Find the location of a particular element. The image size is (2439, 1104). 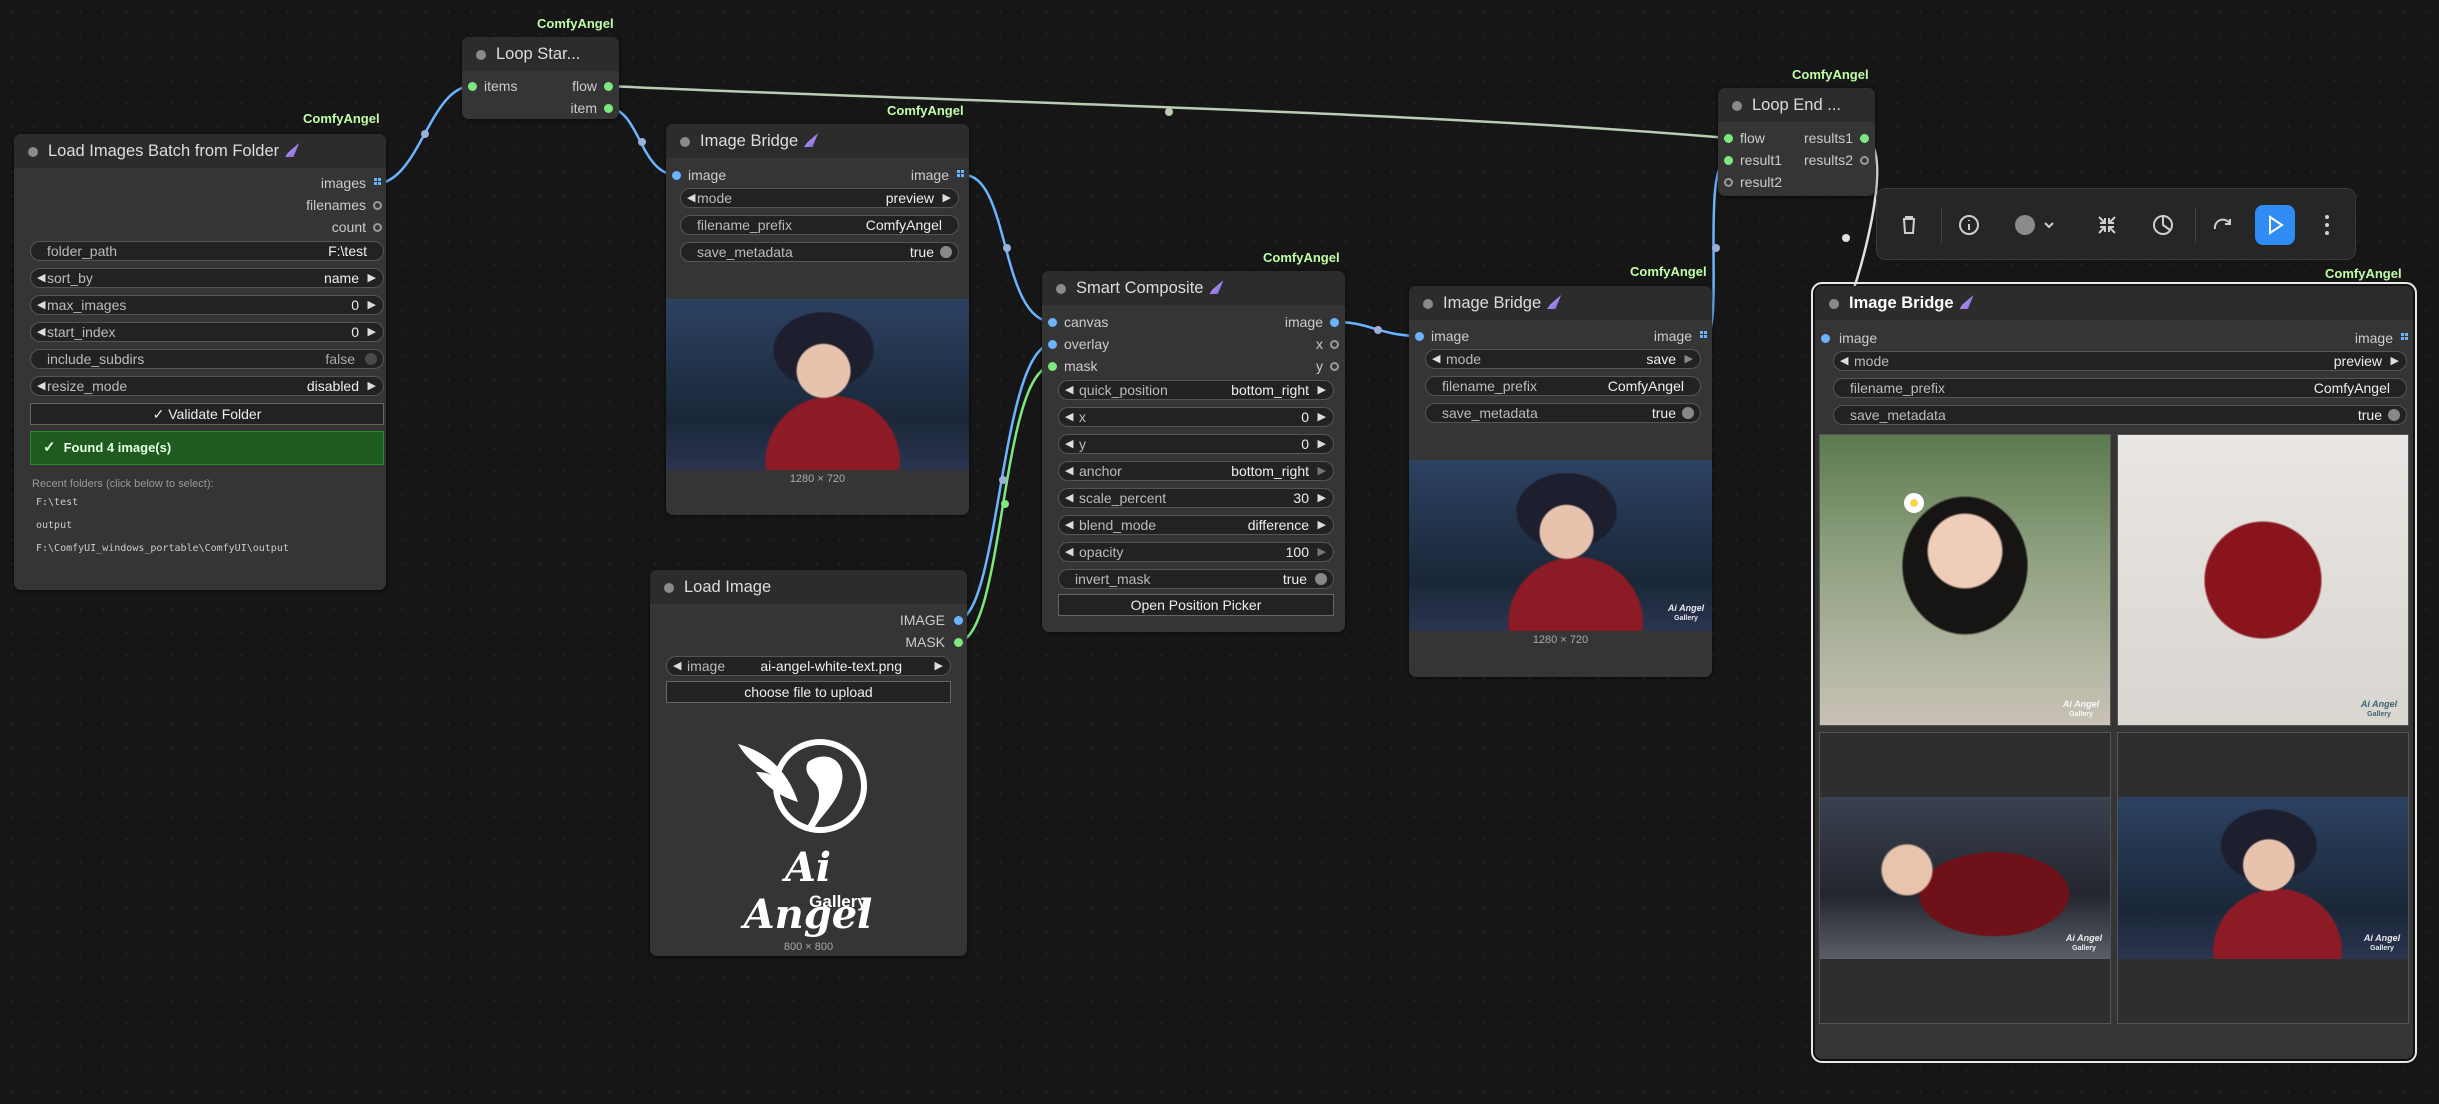

grid-image-1: Ai Angel Gallery is located at coordinates (1965, 580).